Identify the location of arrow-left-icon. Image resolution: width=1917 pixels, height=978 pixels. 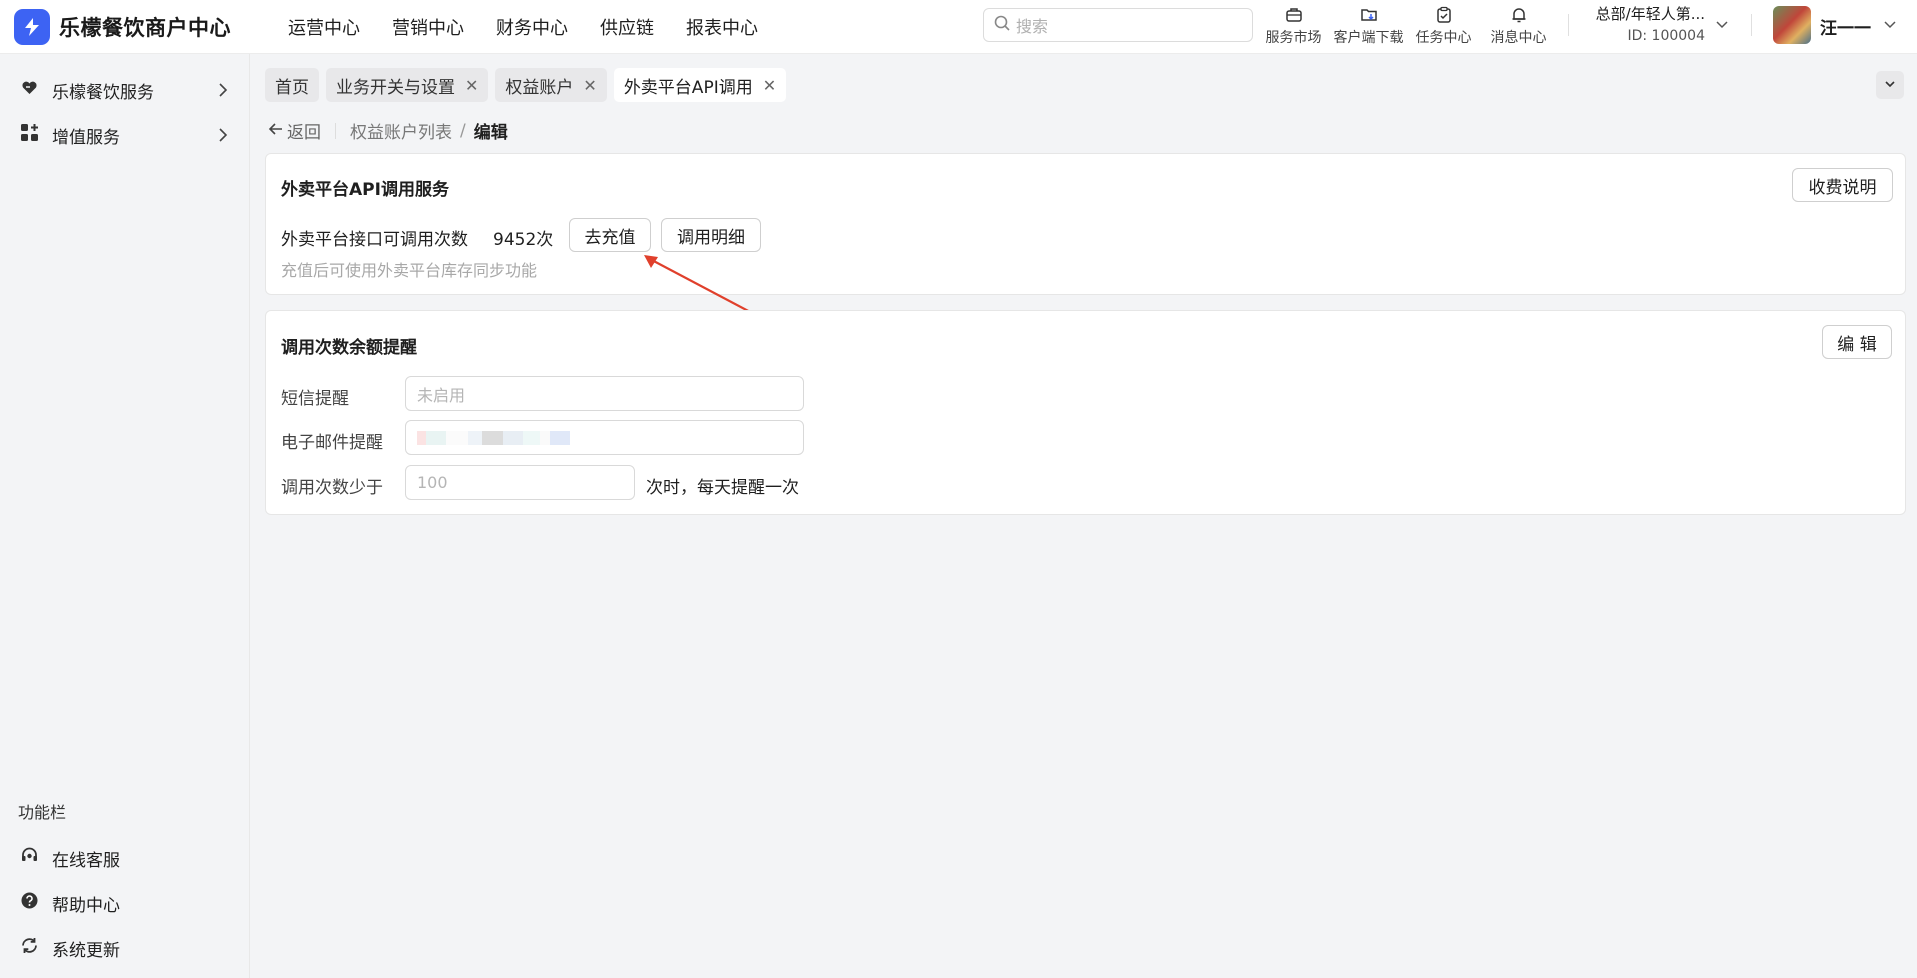
(275, 131).